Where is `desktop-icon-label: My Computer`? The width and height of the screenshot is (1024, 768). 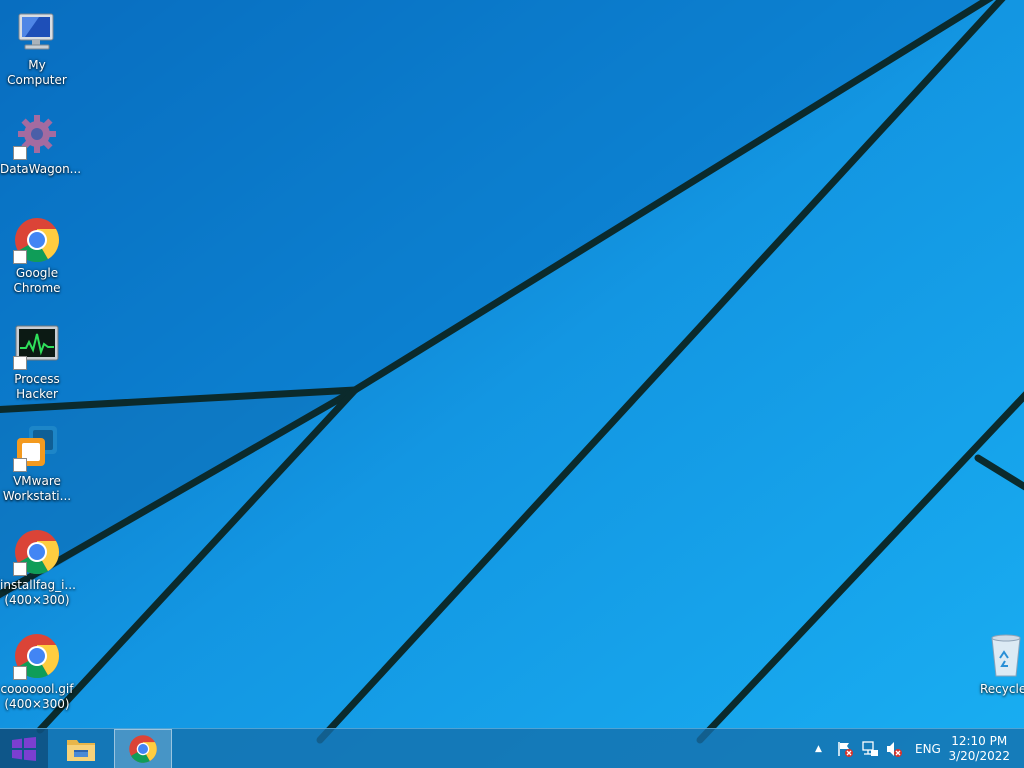 desktop-icon-label: My Computer is located at coordinates (37, 72).